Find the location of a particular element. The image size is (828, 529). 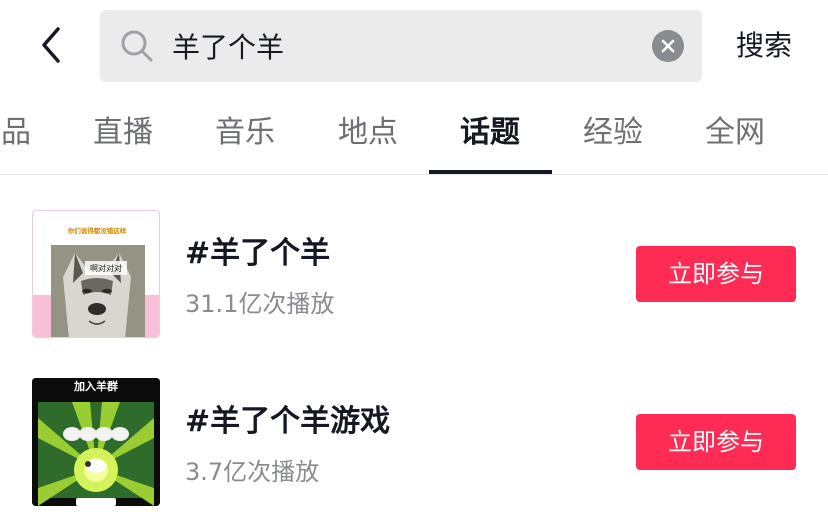

thumb-caption-text: 加入羊群 is located at coordinates (95, 386).